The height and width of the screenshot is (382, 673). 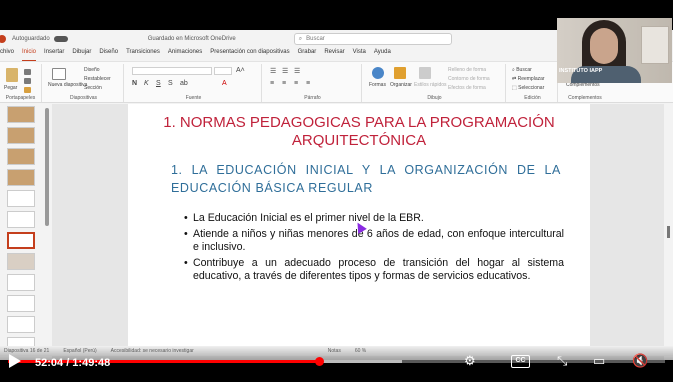 I want to click on arrange-icon, so click(x=400, y=73).